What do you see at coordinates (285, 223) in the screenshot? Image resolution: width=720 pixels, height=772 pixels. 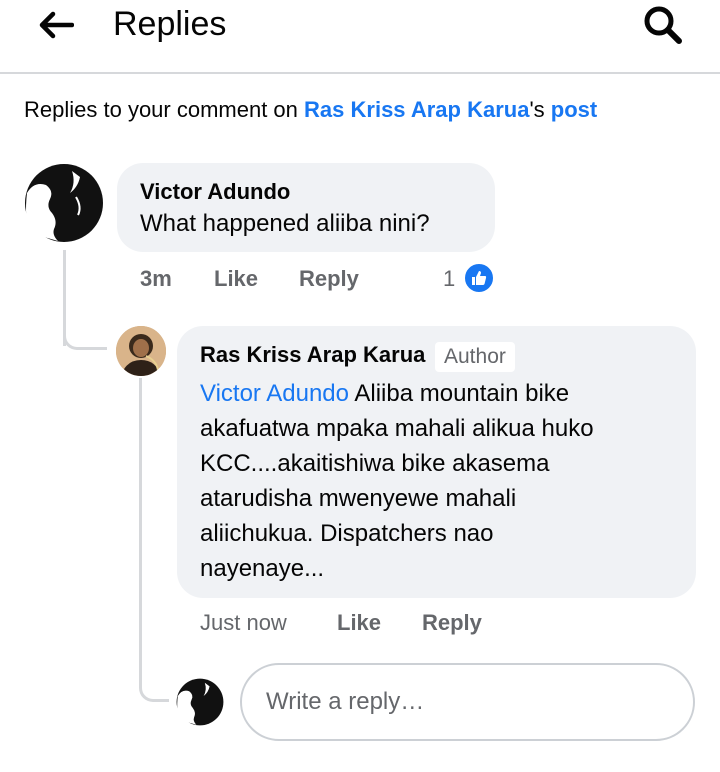 I see `comment-text: What happened aliiba nini?` at bounding box center [285, 223].